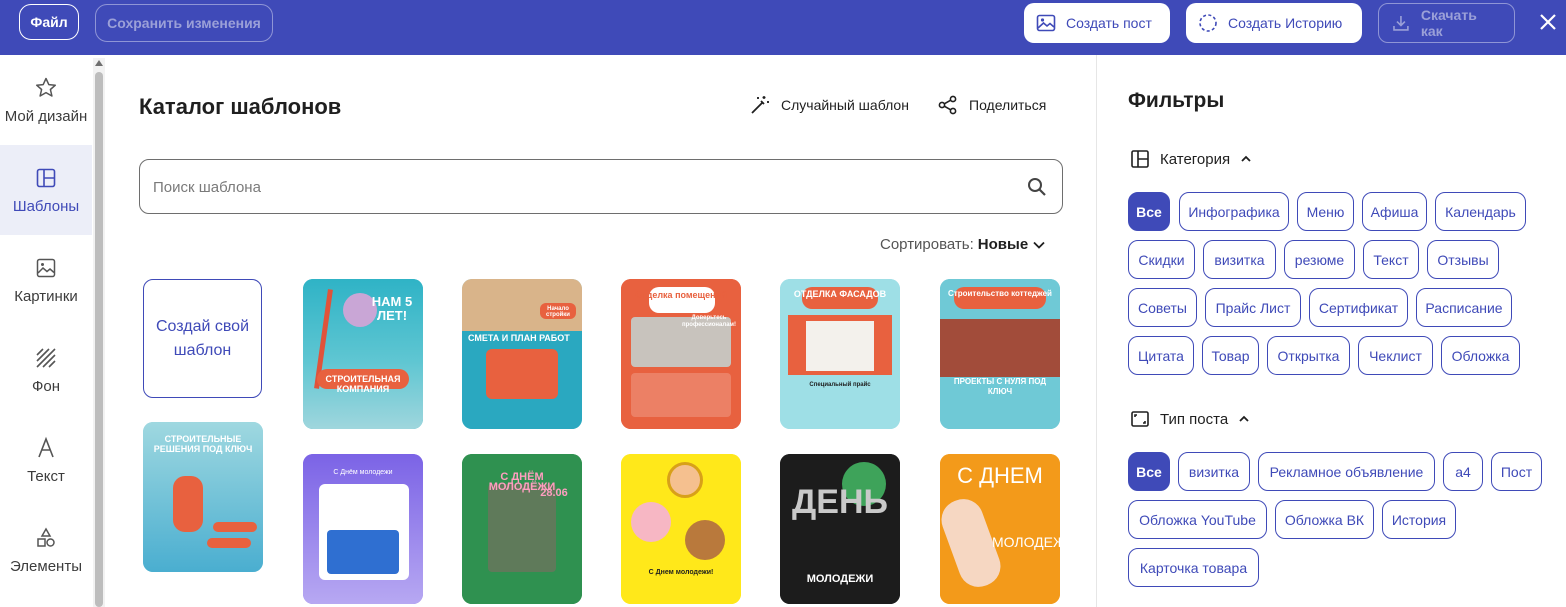 The width and height of the screenshot is (1566, 607). I want to click on sidebar-item-label: Шаблоны, so click(46, 206).